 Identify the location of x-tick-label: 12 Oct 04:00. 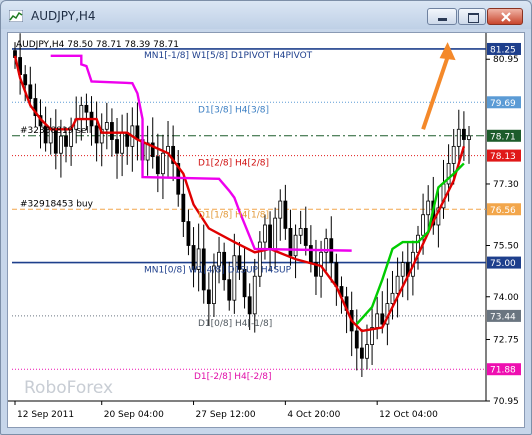
(408, 415).